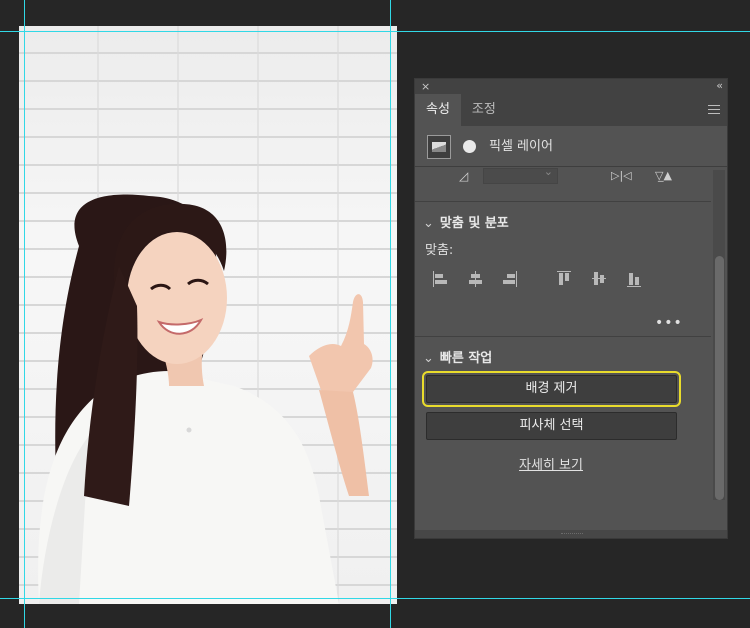  I want to click on panel-scrollbar, so click(719, 335).